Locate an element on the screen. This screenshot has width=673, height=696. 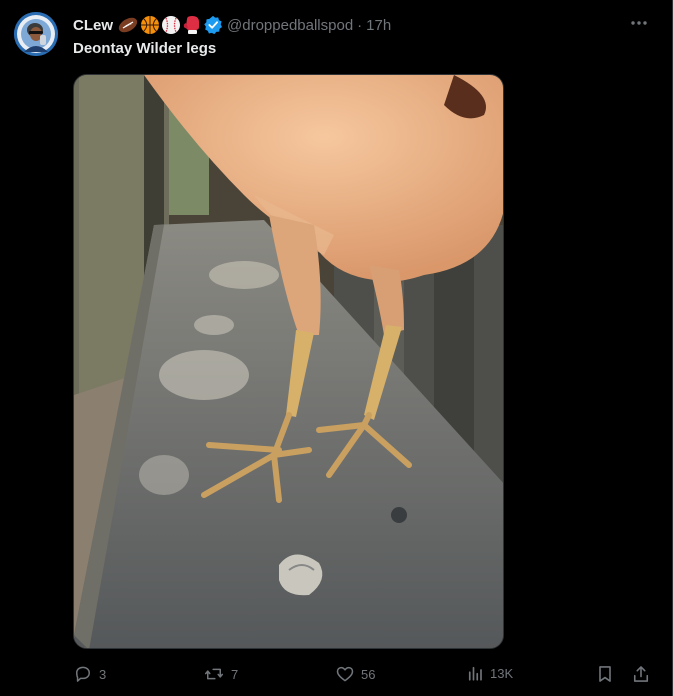
views-chart-icon is located at coordinates (475, 673).